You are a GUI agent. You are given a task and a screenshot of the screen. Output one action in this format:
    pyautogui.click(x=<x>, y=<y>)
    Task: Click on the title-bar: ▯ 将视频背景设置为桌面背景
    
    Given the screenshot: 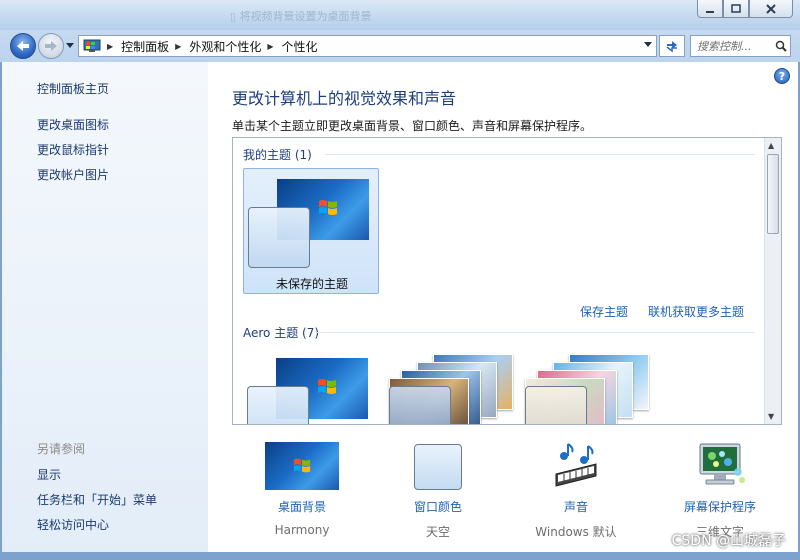 What is the action you would take?
    pyautogui.click(x=400, y=15)
    